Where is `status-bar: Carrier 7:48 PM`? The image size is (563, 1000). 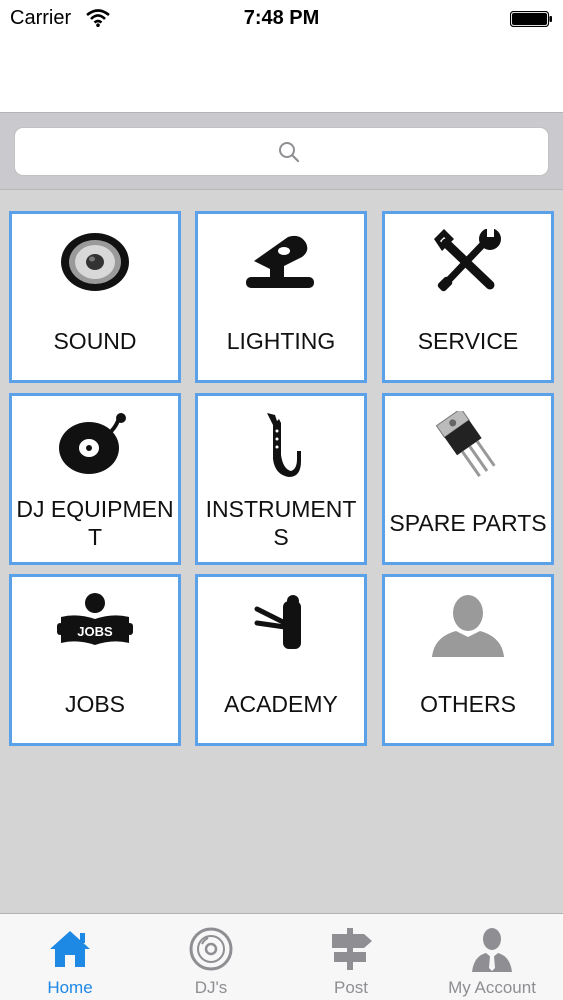
status-bar: Carrier 7:48 PM is located at coordinates (281, 20).